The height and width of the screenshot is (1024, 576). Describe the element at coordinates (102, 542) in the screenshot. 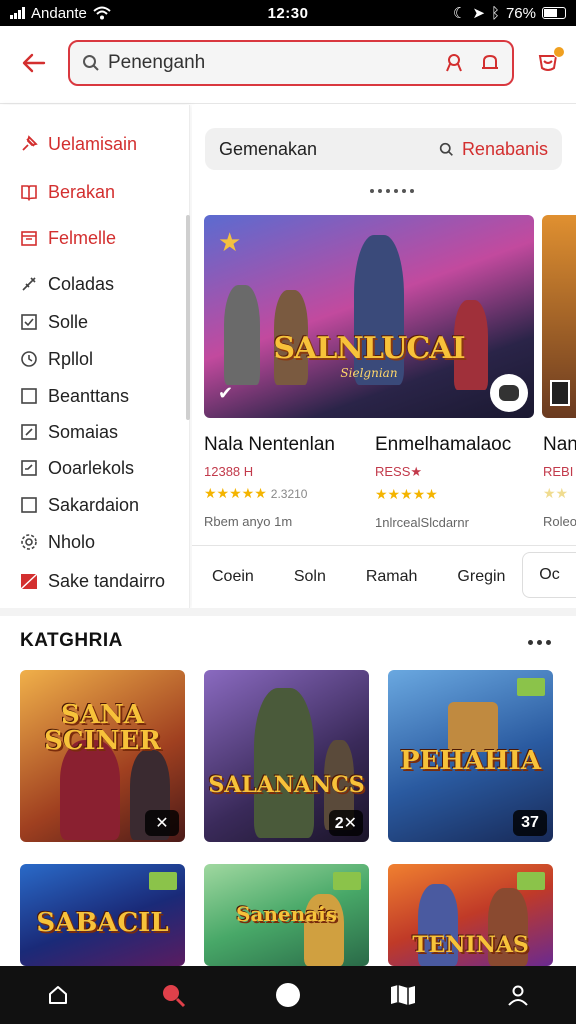

I see `sidebar-item-10: Nholo` at that location.